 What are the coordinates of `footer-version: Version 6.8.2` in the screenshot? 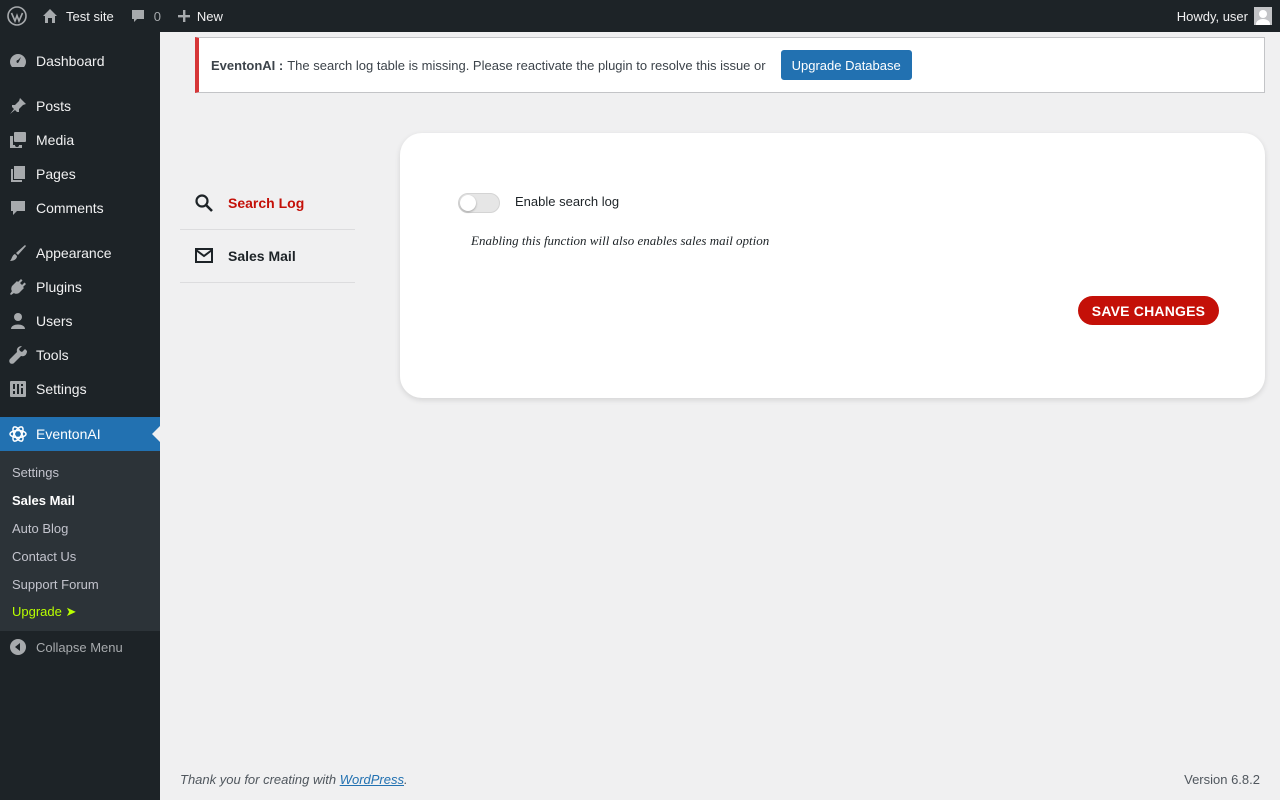 It's located at (1222, 779).